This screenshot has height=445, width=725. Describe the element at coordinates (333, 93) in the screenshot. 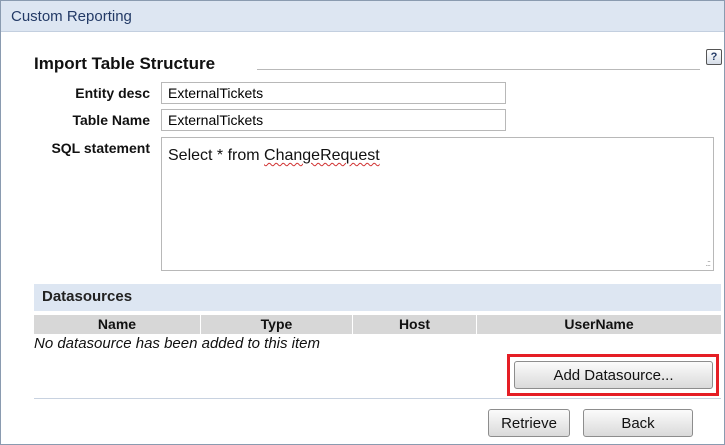

I see `entity-desc-input` at that location.